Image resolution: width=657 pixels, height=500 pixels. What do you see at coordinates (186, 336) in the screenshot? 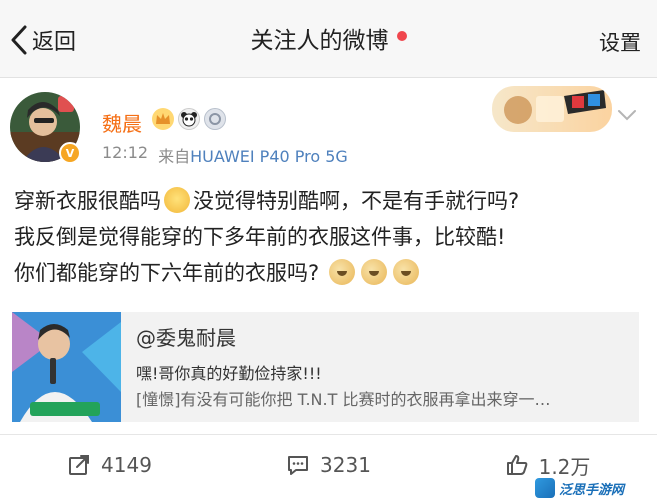
I see `repost-author-name: @委鬼耐晨` at bounding box center [186, 336].